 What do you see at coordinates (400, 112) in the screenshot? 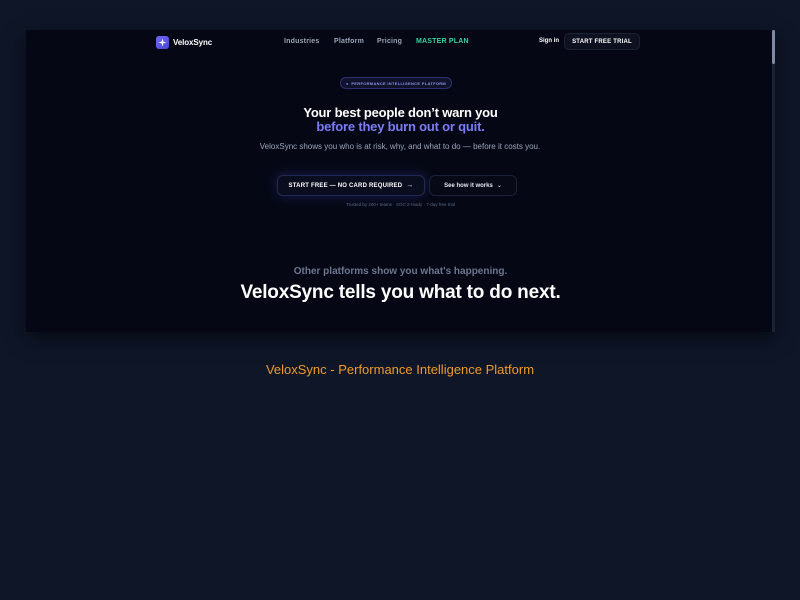
I see `hero-headline-line-1: Your best people don’t warn you` at bounding box center [400, 112].